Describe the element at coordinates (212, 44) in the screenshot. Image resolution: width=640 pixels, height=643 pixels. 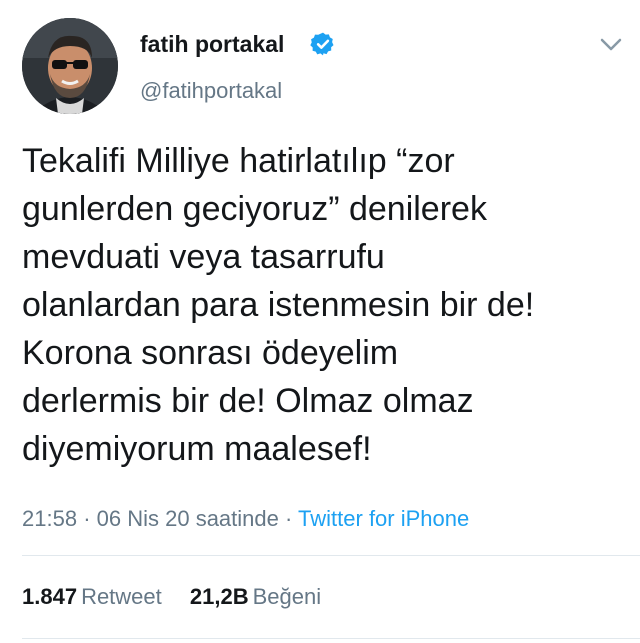
I see `author-name: fatih portakal` at that location.